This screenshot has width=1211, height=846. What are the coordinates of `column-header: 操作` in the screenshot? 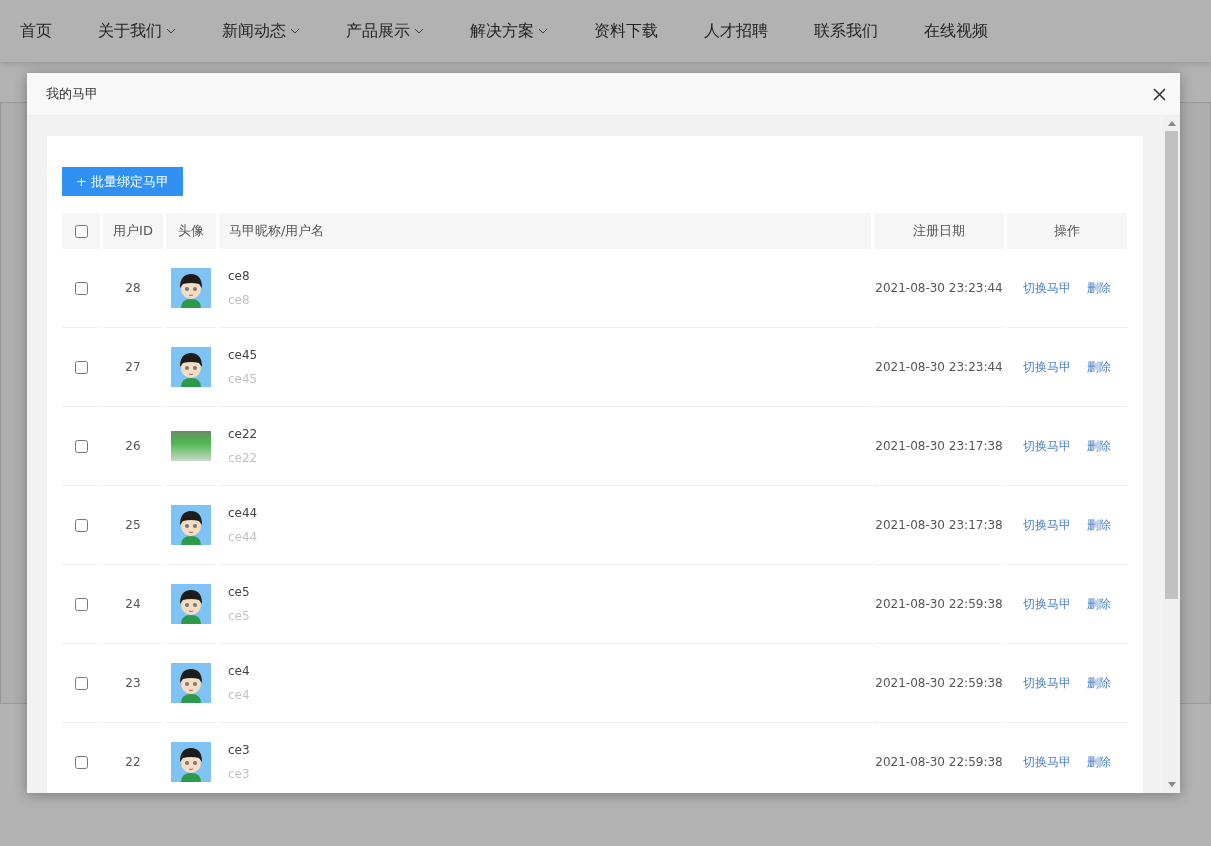 It's located at (1067, 231).